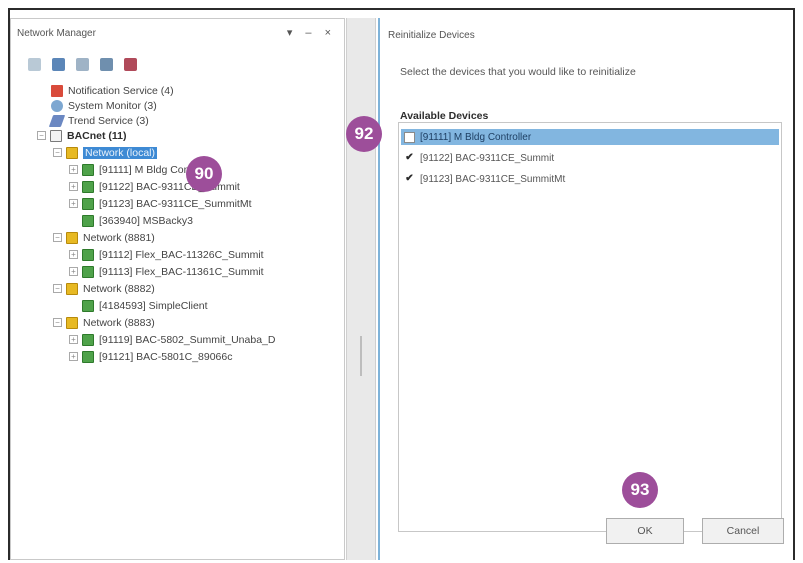 This screenshot has width=803, height=563. I want to click on dialog-title: Reinitialize Devices, so click(431, 35).